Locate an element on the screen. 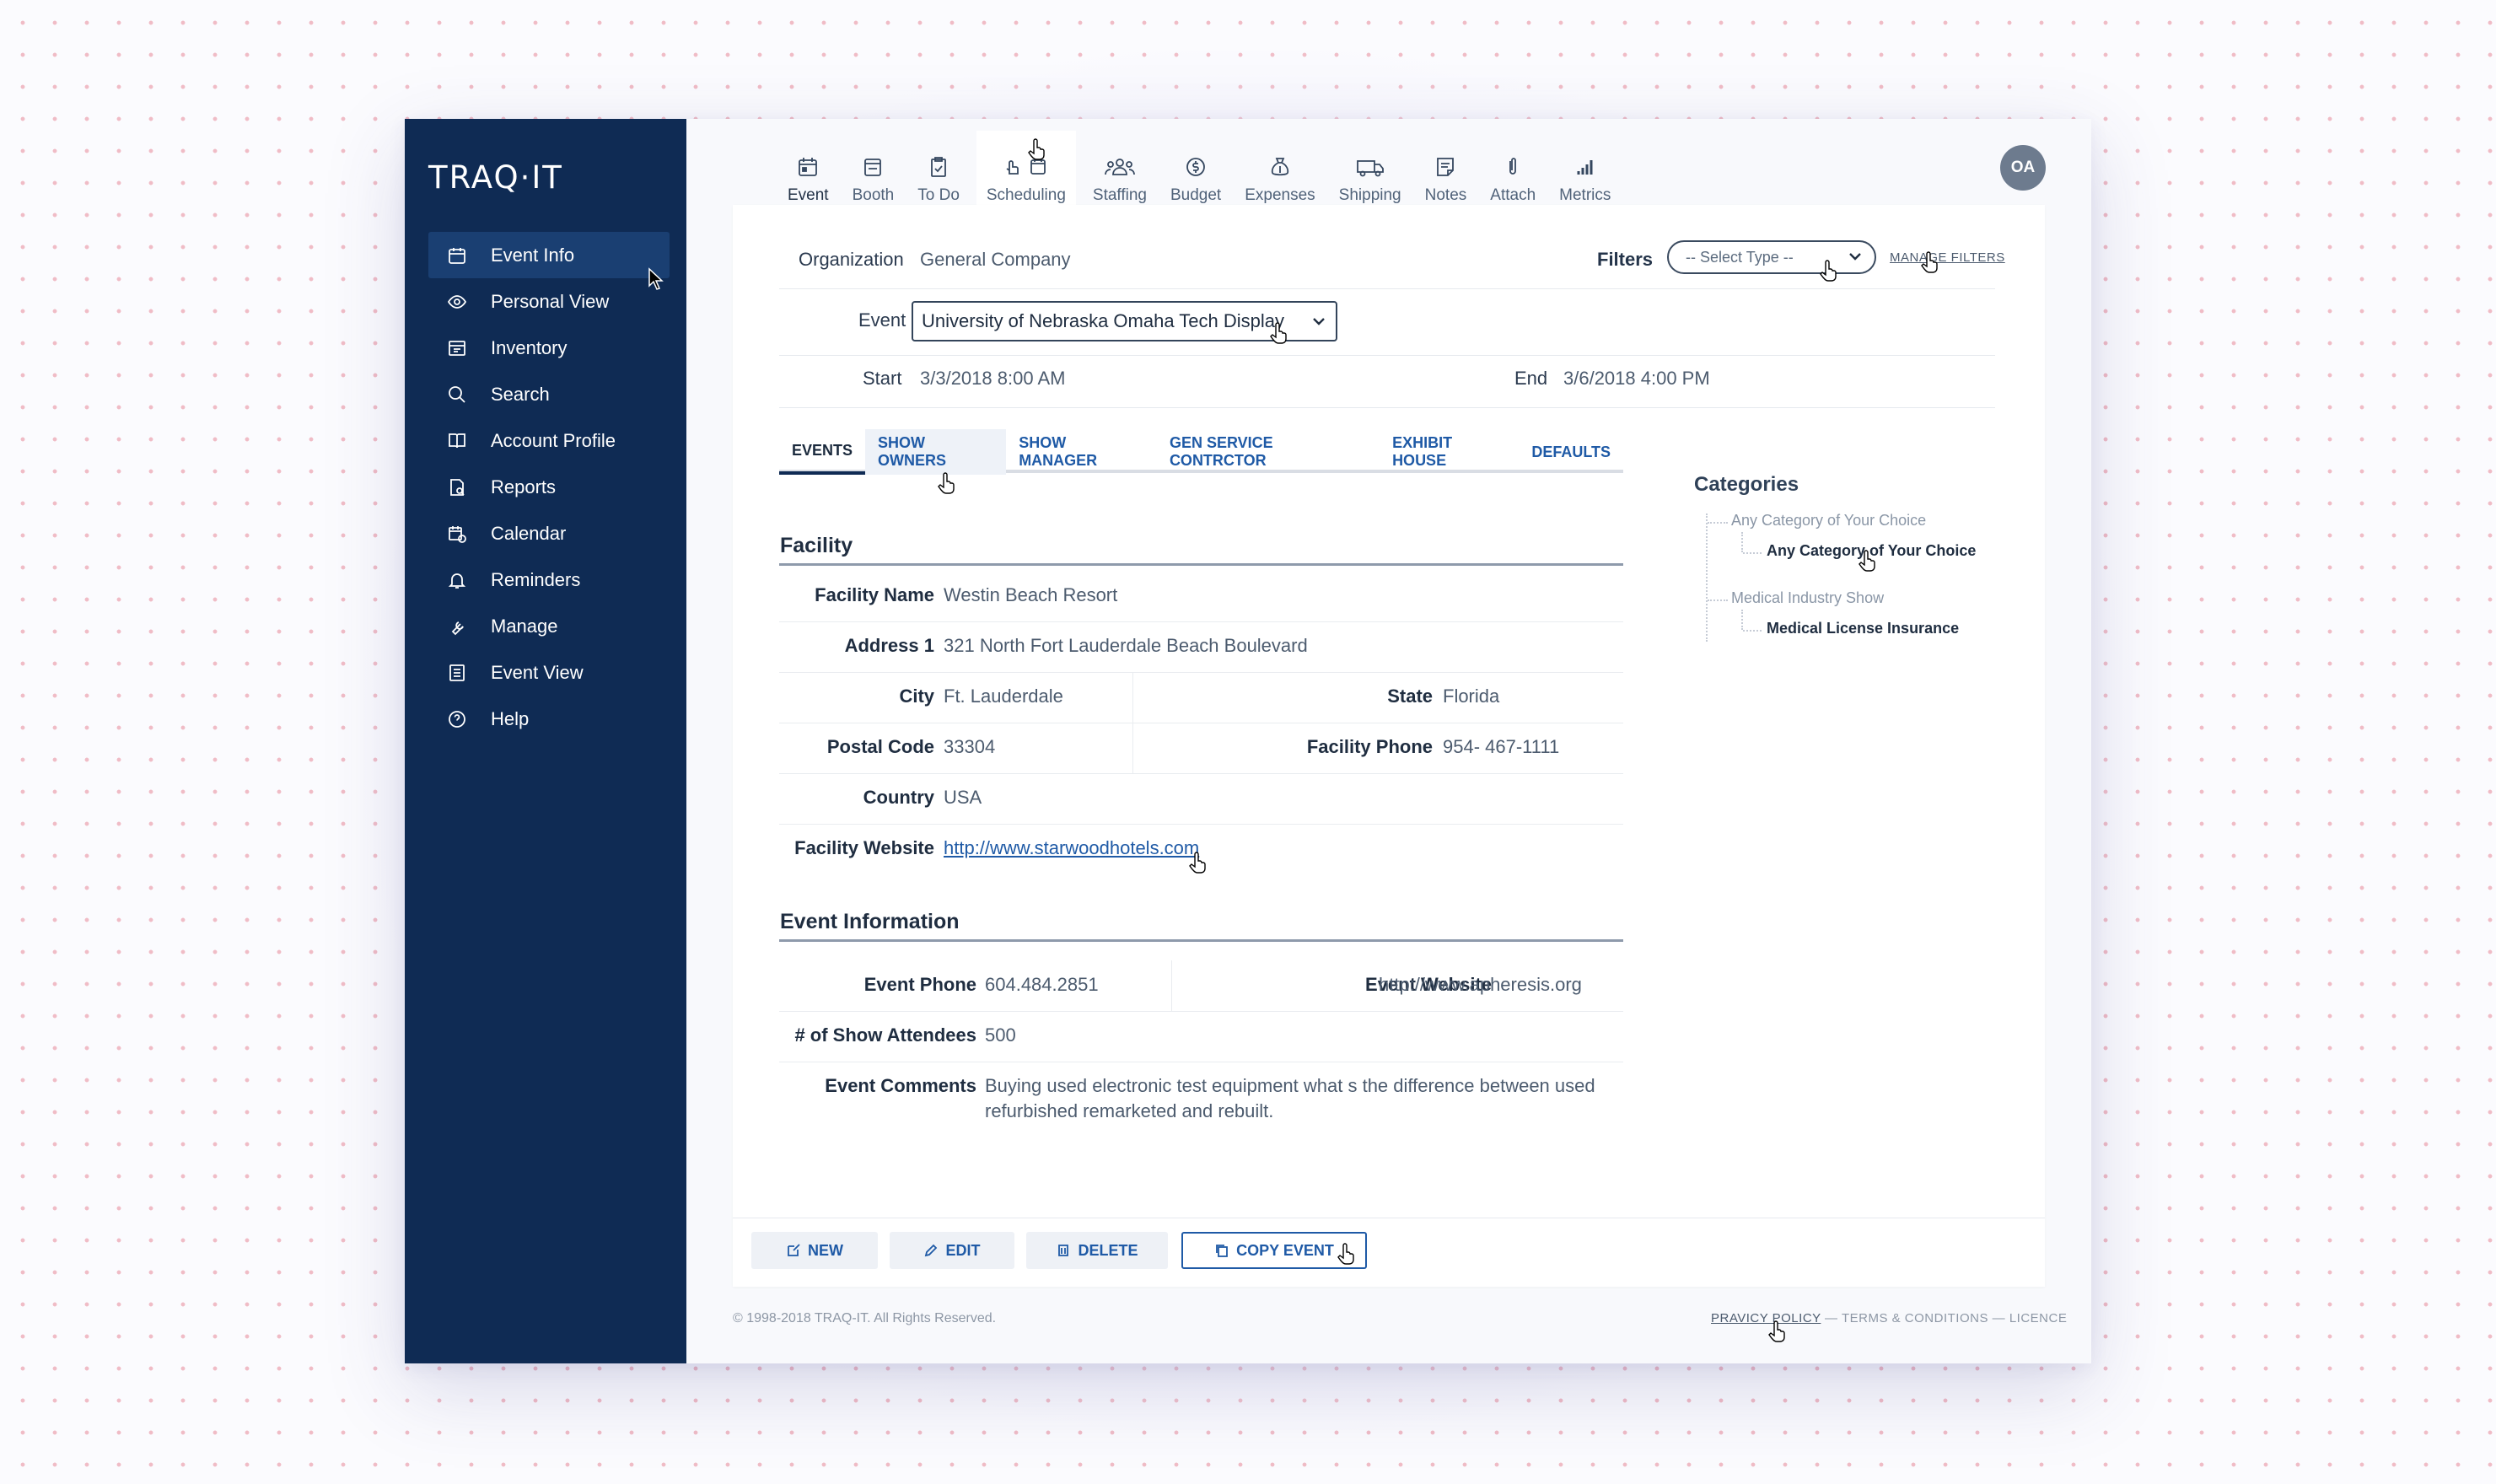 Image resolution: width=2496 pixels, height=1484 pixels. categories-title: Categories is located at coordinates (1746, 484).